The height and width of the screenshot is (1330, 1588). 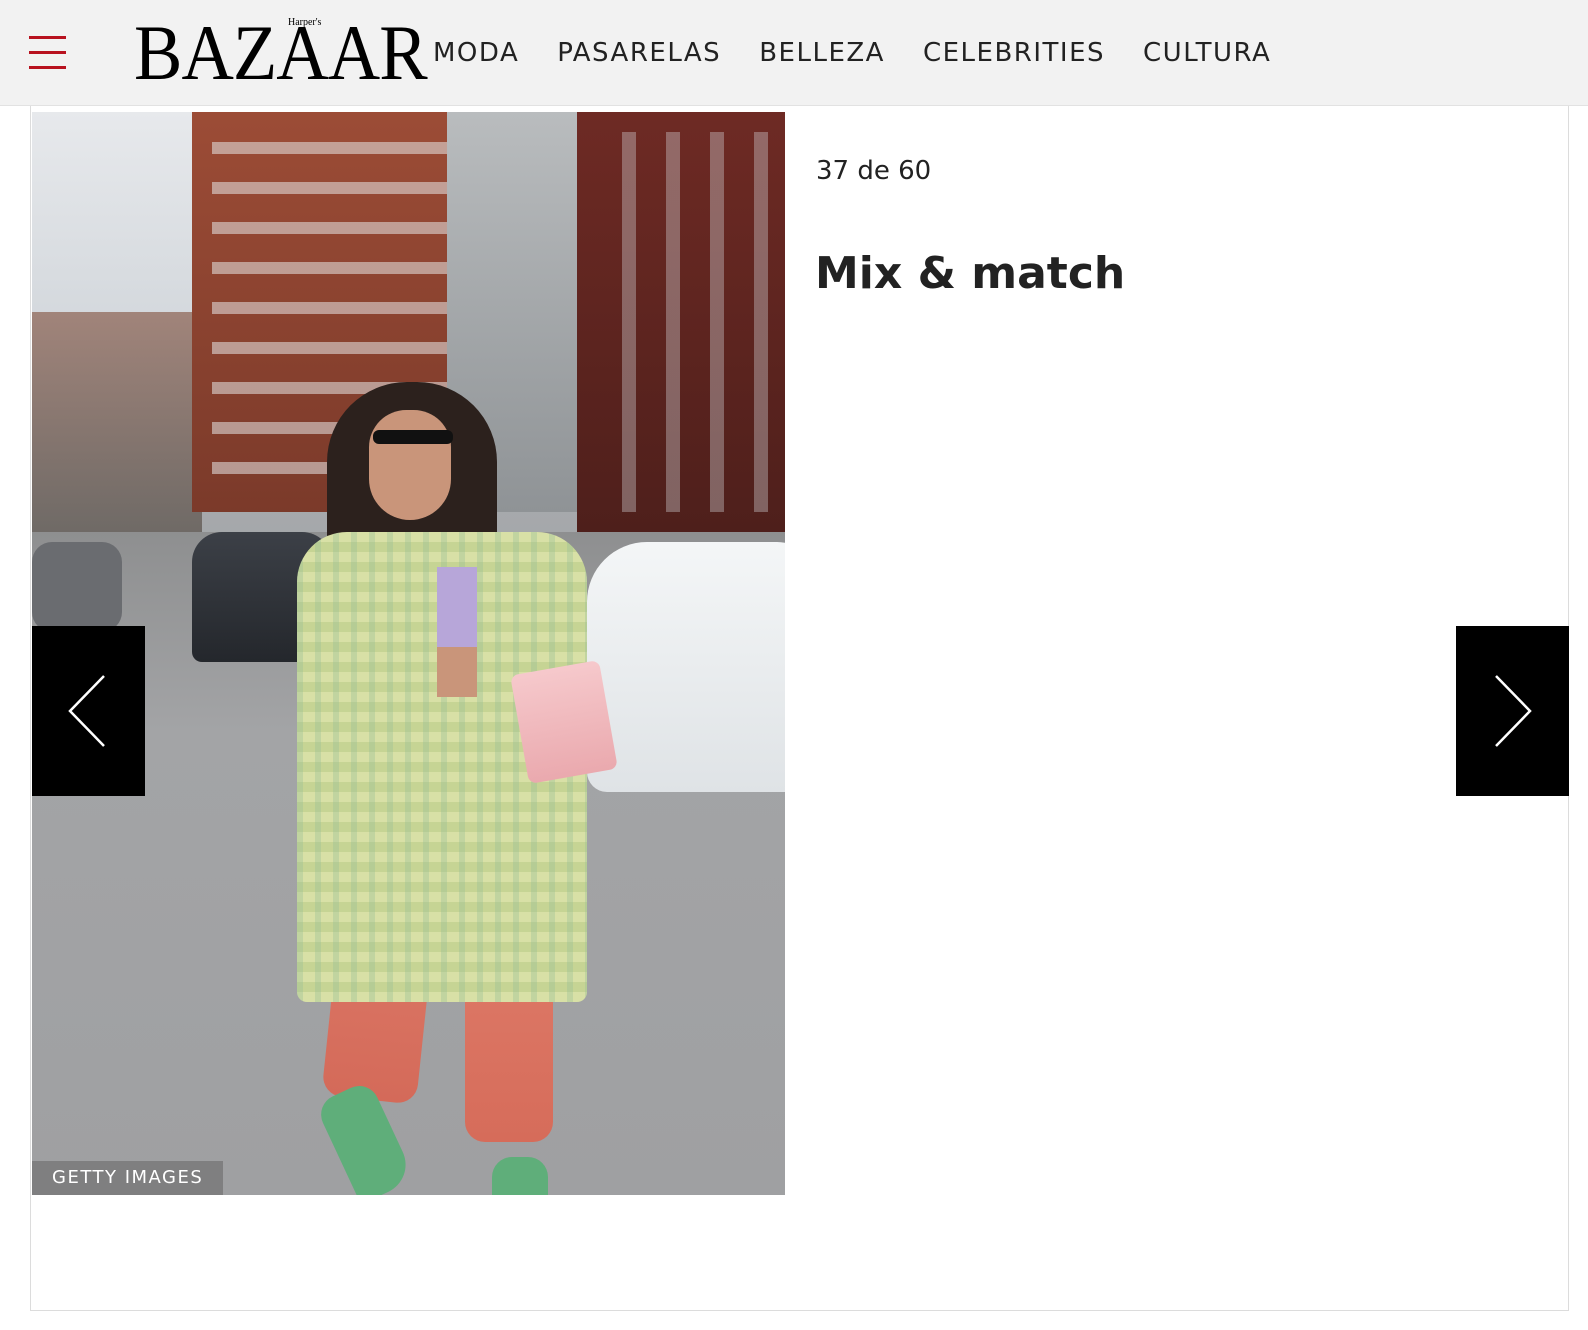 What do you see at coordinates (970, 273) in the screenshot?
I see `slide-title: Mix & match` at bounding box center [970, 273].